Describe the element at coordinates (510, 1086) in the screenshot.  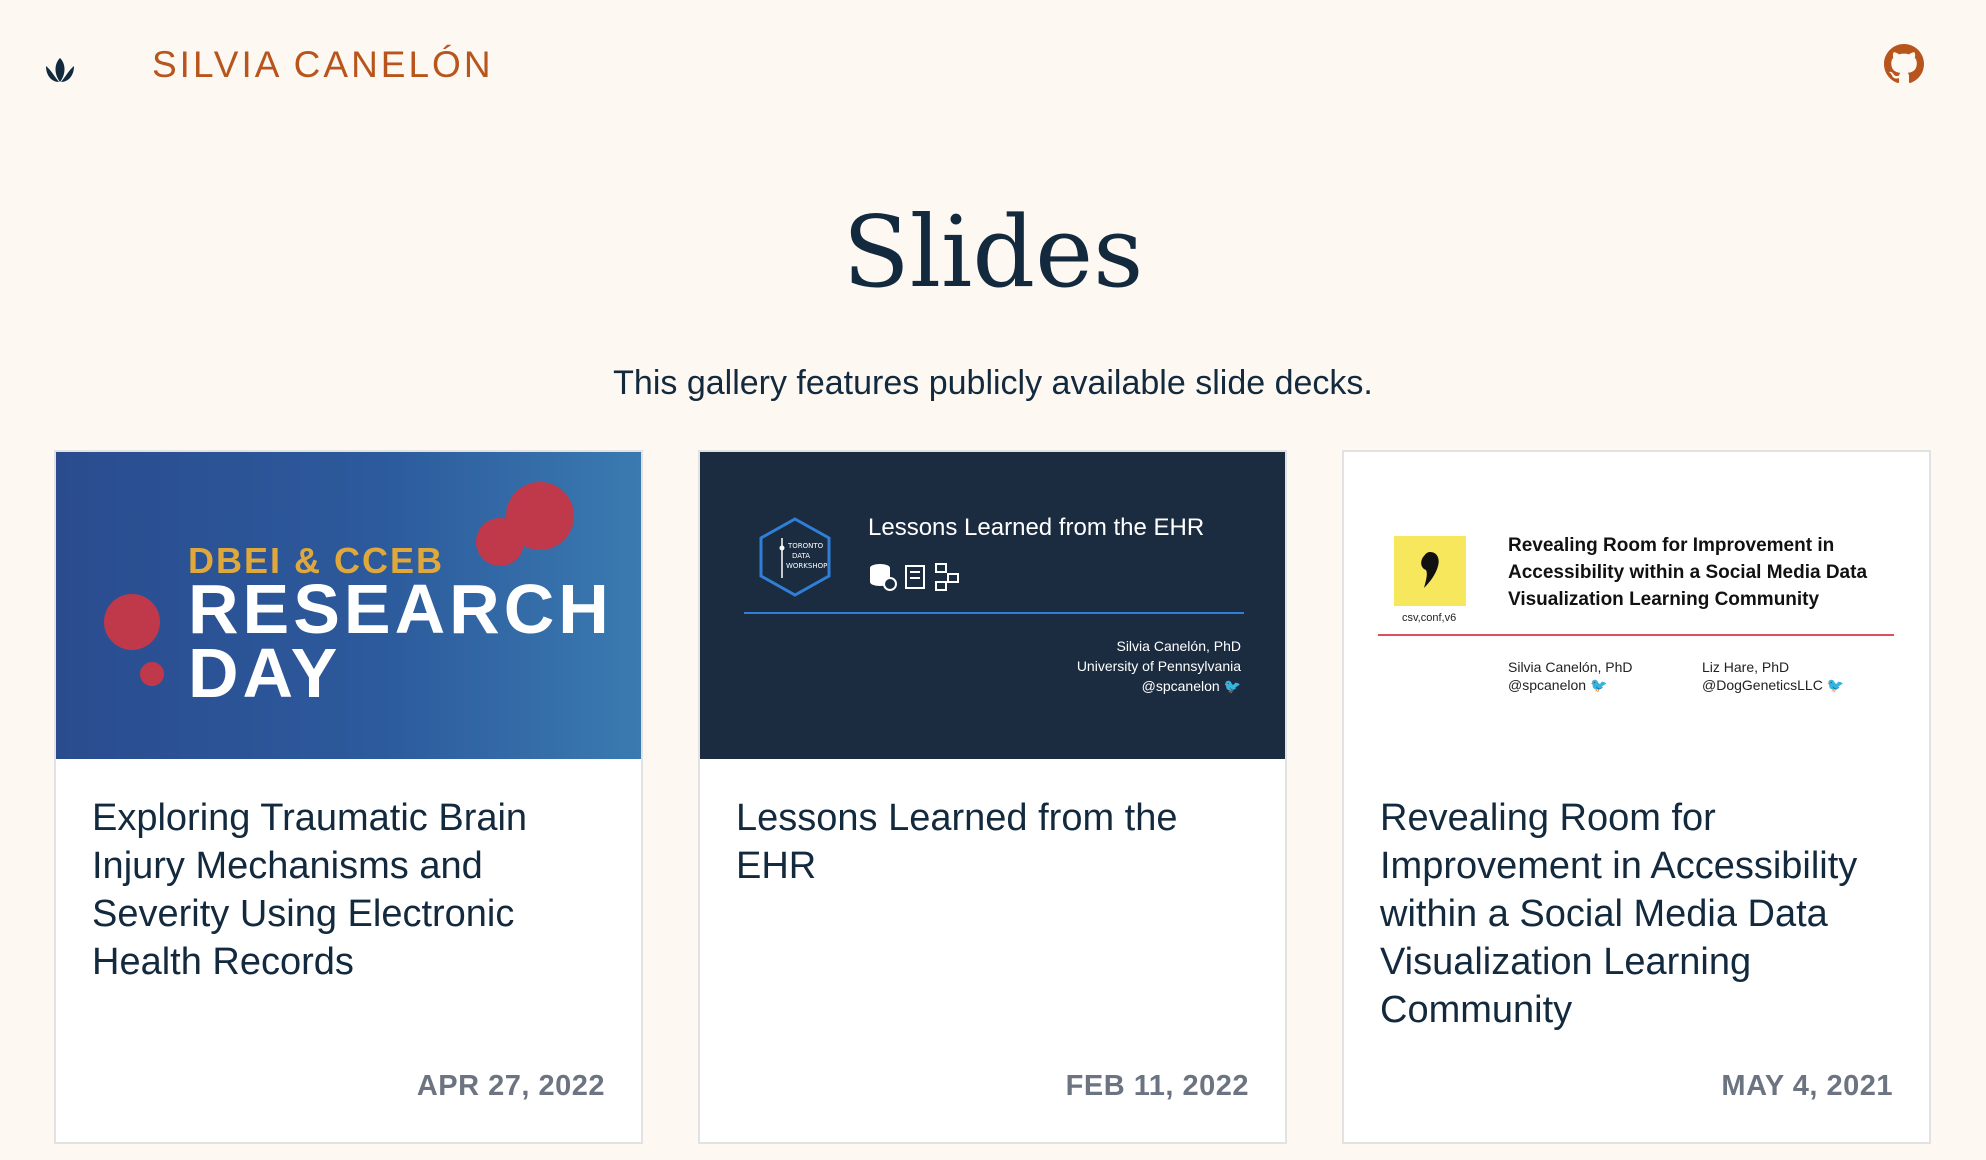
I see `card-date: APR 27, 2022` at that location.